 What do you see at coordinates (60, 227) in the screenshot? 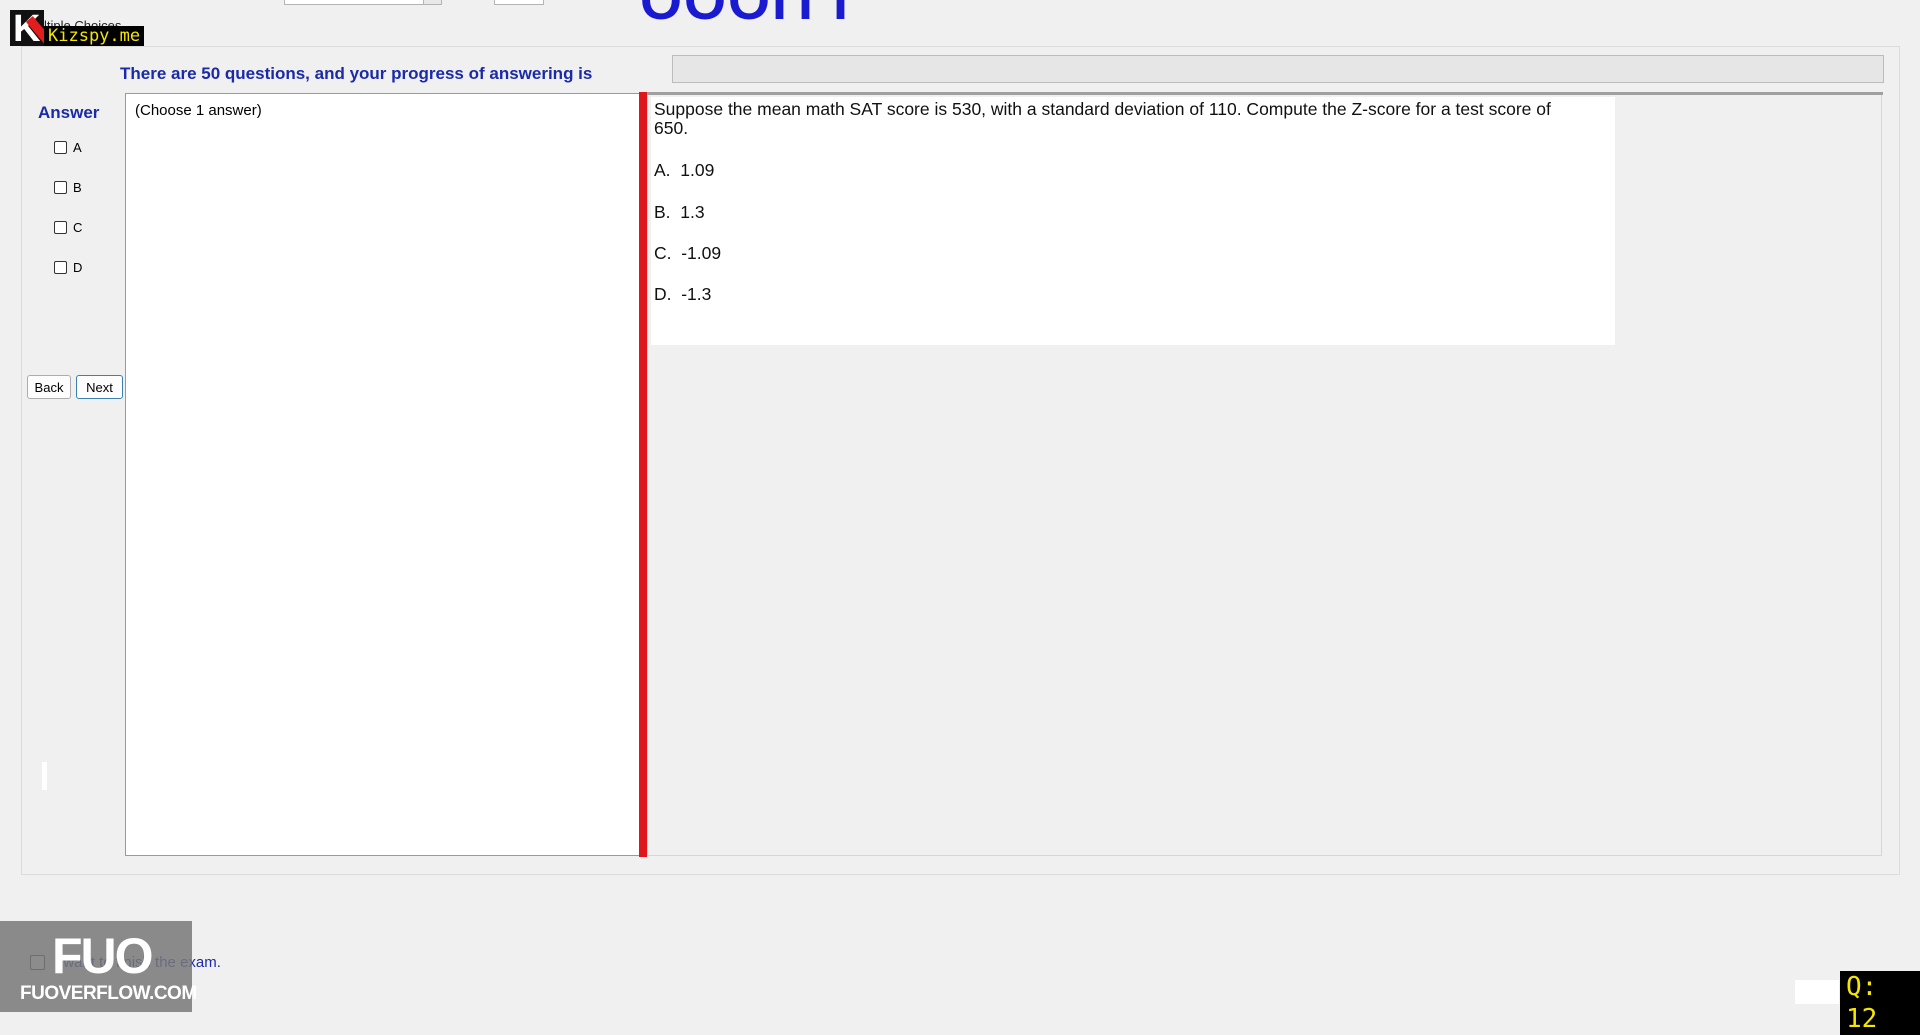
I see `checkbox-c` at bounding box center [60, 227].